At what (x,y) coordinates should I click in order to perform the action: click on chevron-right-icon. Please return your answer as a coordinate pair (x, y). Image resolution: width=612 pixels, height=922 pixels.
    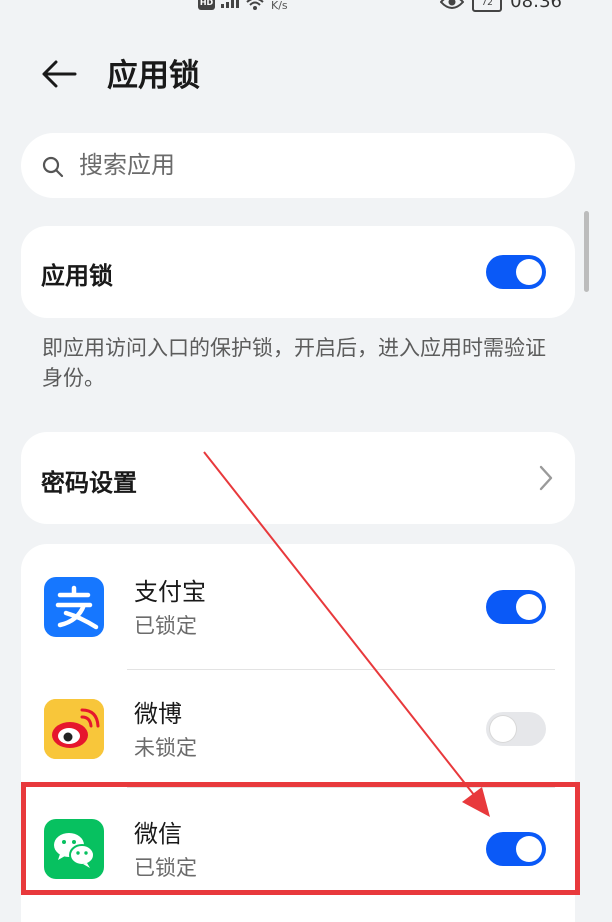
    Looking at the image, I should click on (546, 480).